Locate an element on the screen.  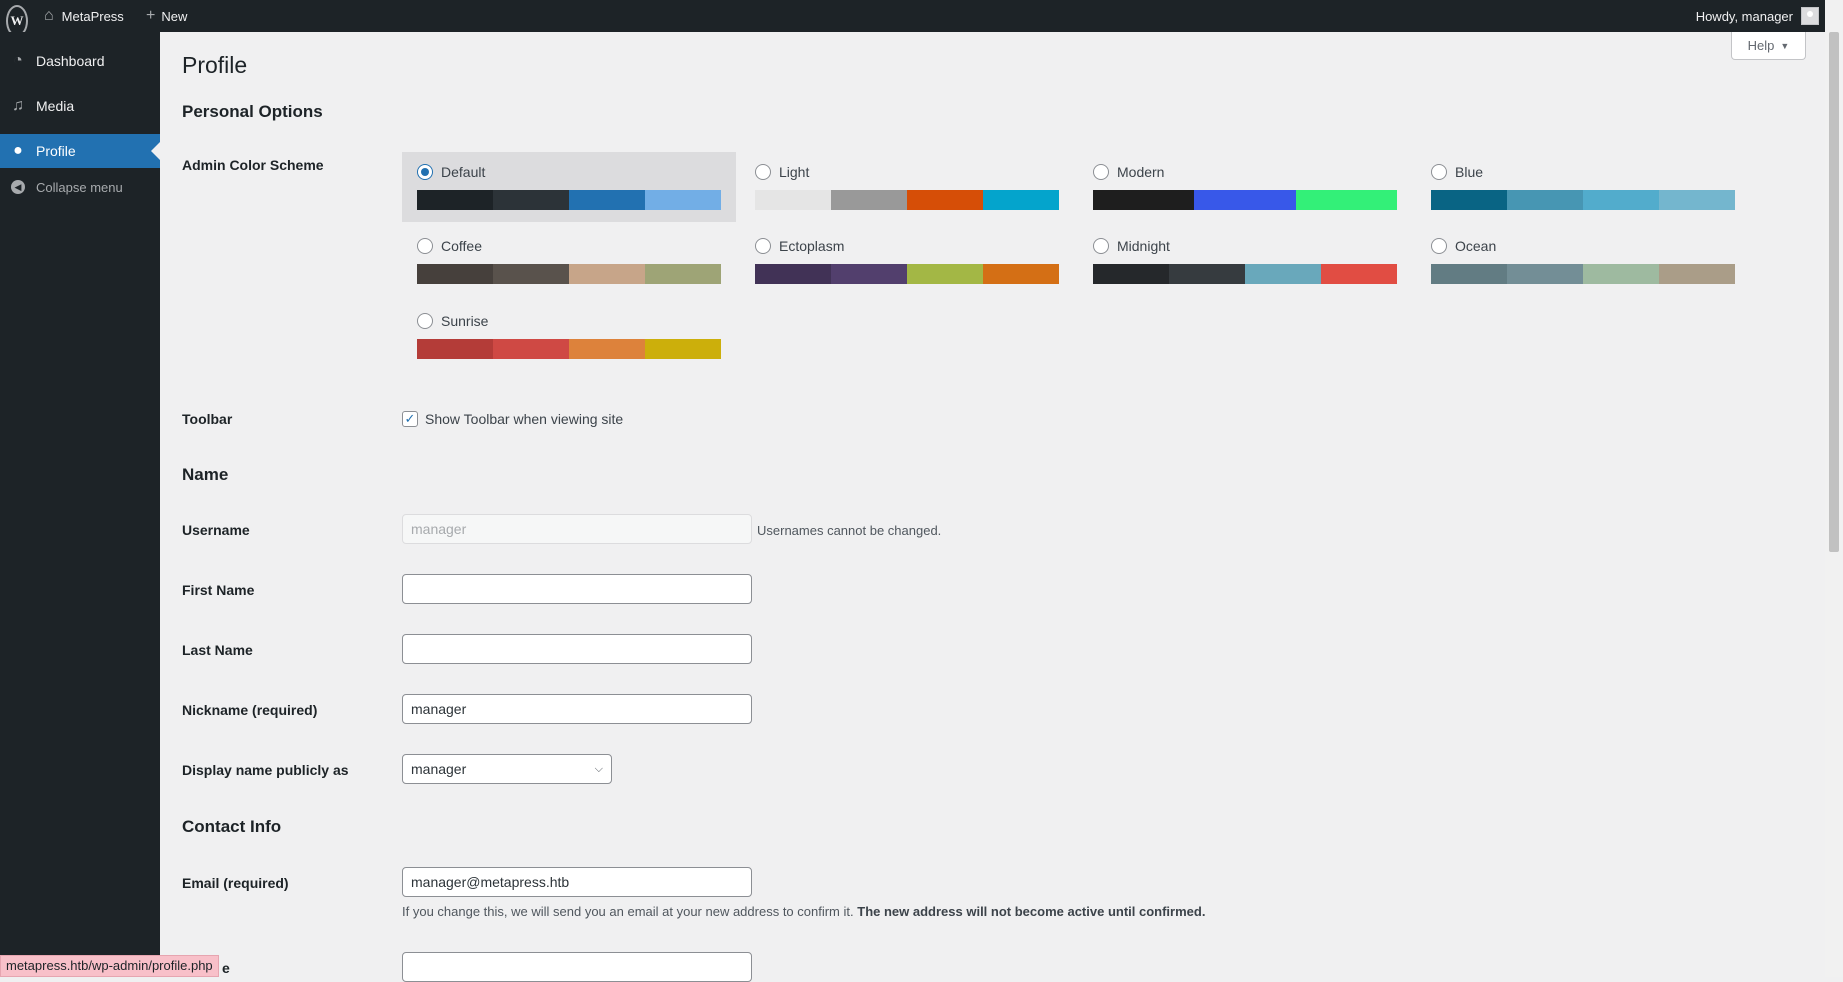
last-name-field is located at coordinates (577, 649).